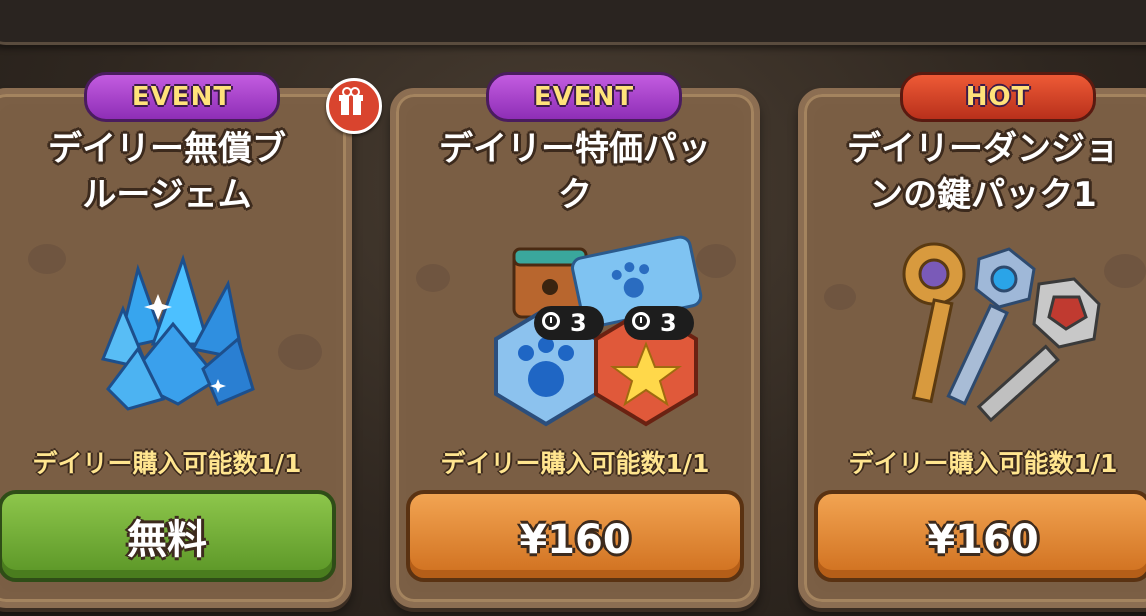 This screenshot has width=1146, height=616. I want to click on gift-icon, so click(354, 106).